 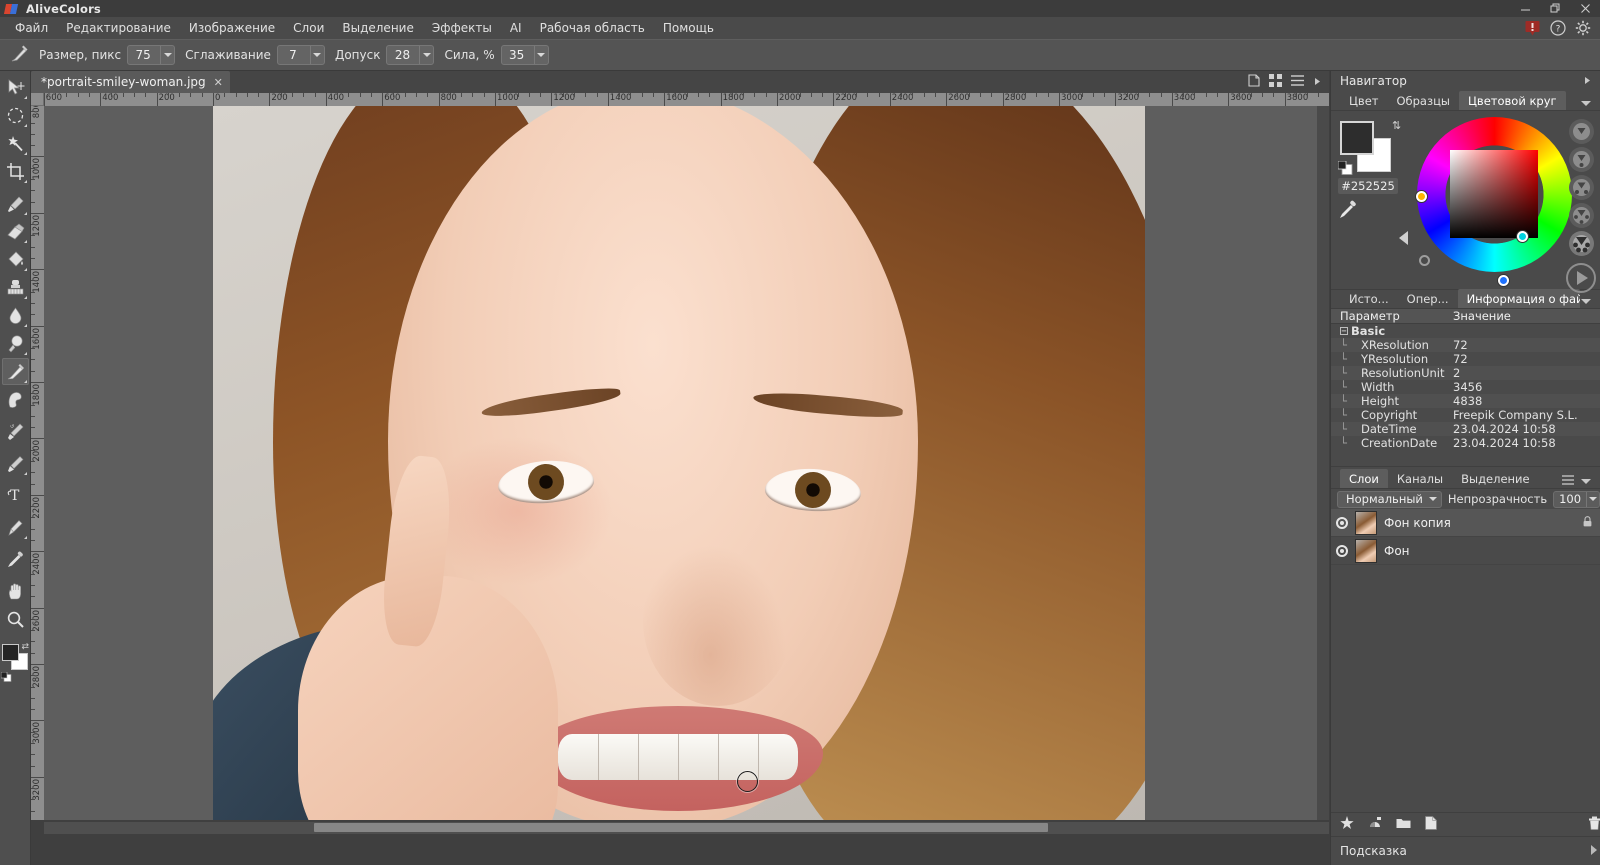 What do you see at coordinates (15, 431) in the screenshot?
I see `history-brush-tool-icon: ↺` at bounding box center [15, 431].